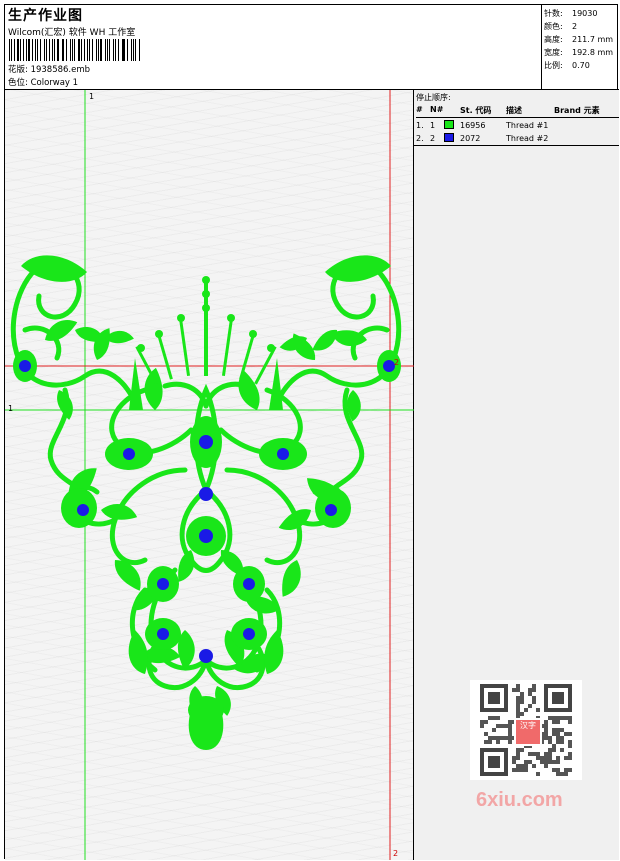 This screenshot has height=861, width=620. I want to click on design-file-name: 1938586.emb, so click(60, 70).